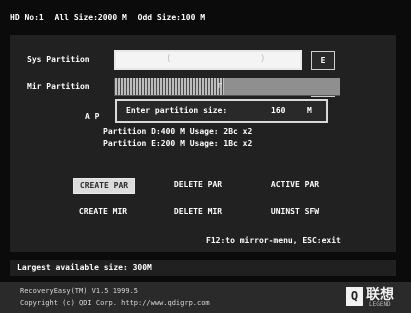  I want to click on odd-size: Odd Size:100 M, so click(171, 17).